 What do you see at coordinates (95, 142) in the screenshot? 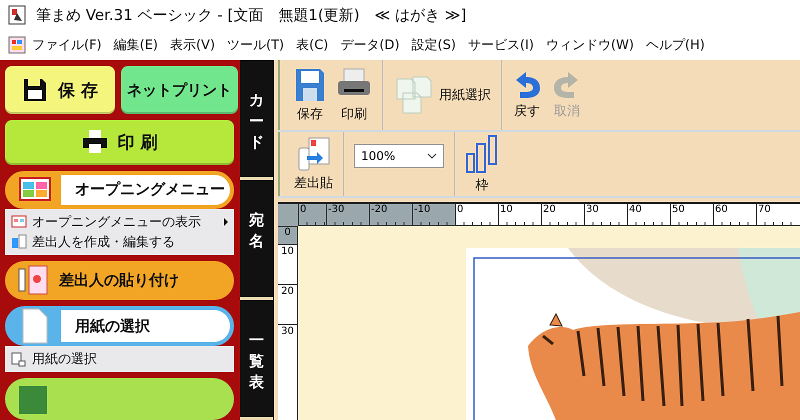
I see `printer-icon` at bounding box center [95, 142].